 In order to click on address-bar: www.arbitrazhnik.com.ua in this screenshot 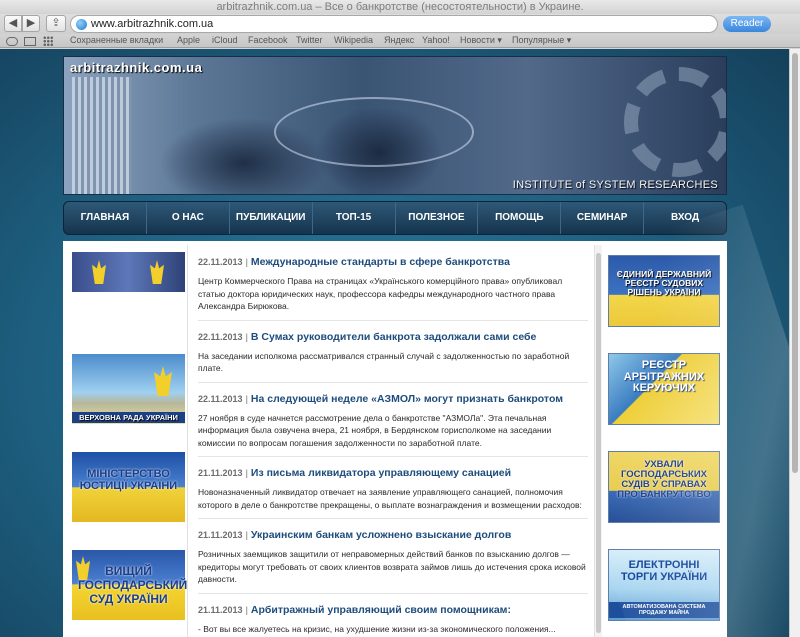, I will do `click(394, 24)`.